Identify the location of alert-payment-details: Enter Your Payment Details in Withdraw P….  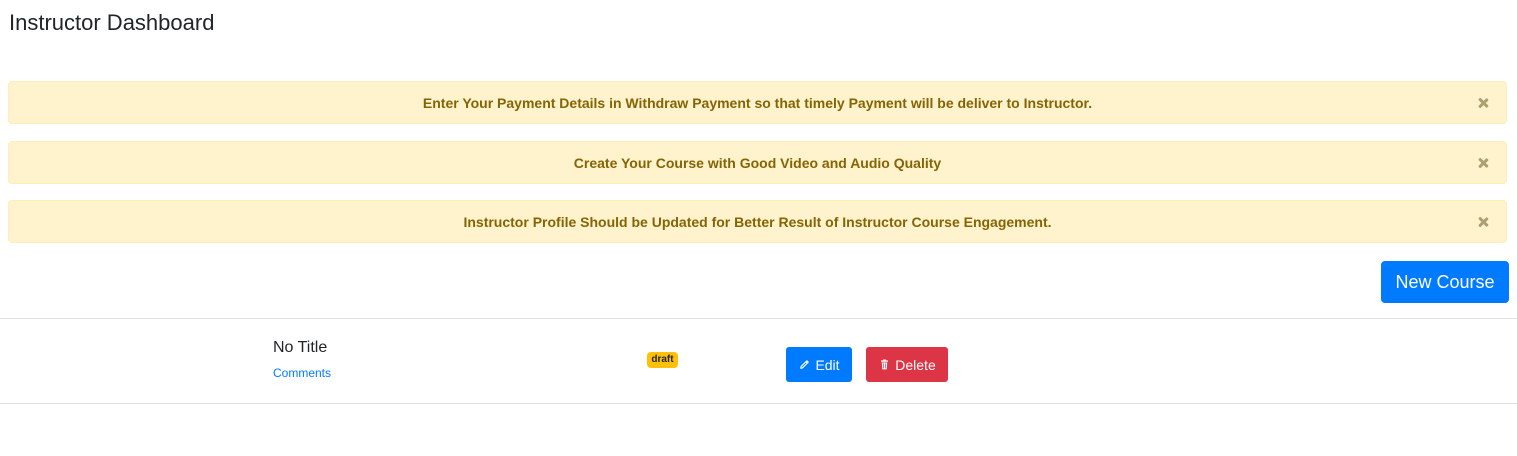
(757, 102).